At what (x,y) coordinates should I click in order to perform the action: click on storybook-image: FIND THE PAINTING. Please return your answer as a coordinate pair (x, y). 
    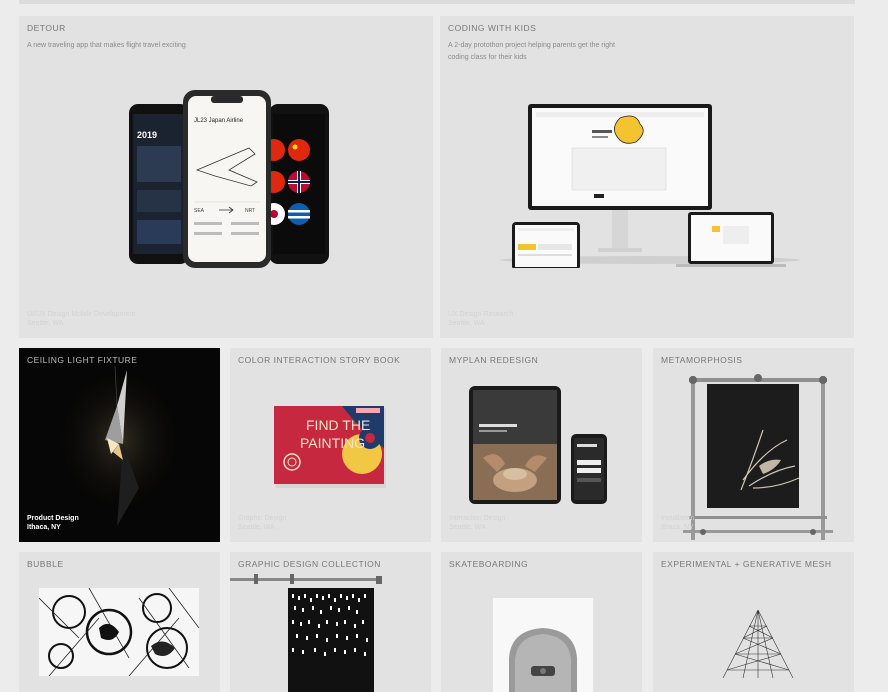
    Looking at the image, I should click on (330, 447).